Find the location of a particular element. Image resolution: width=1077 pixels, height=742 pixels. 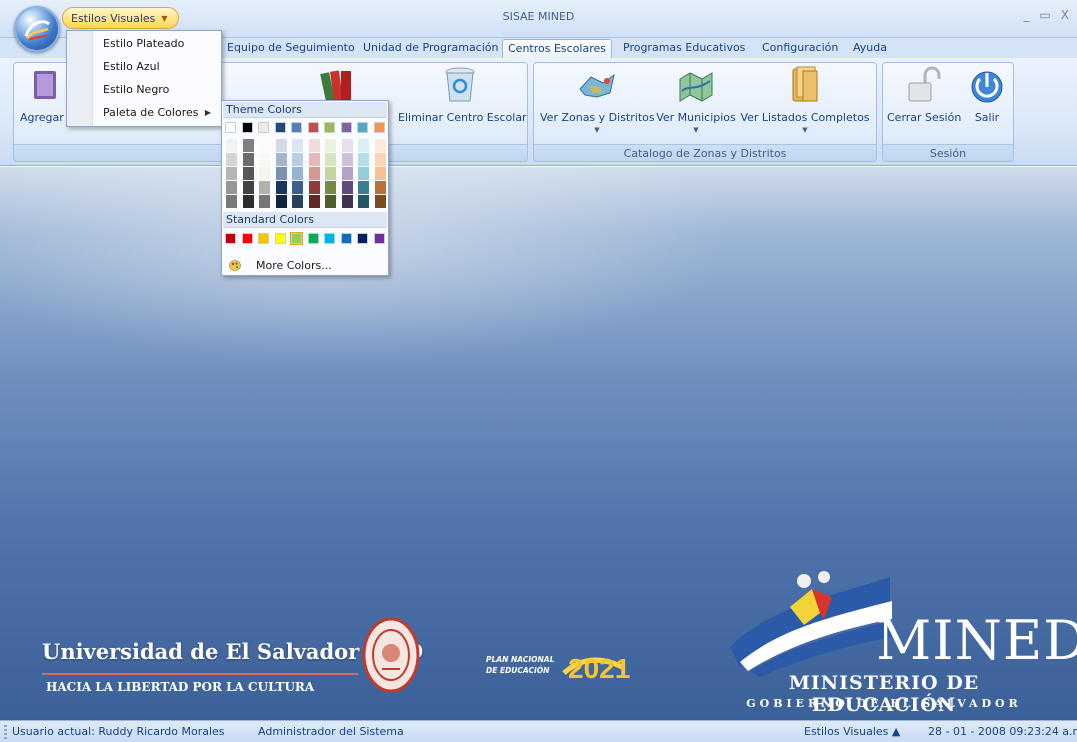

menu-item-estilo-negro: Estilo Negro is located at coordinates (157, 90).